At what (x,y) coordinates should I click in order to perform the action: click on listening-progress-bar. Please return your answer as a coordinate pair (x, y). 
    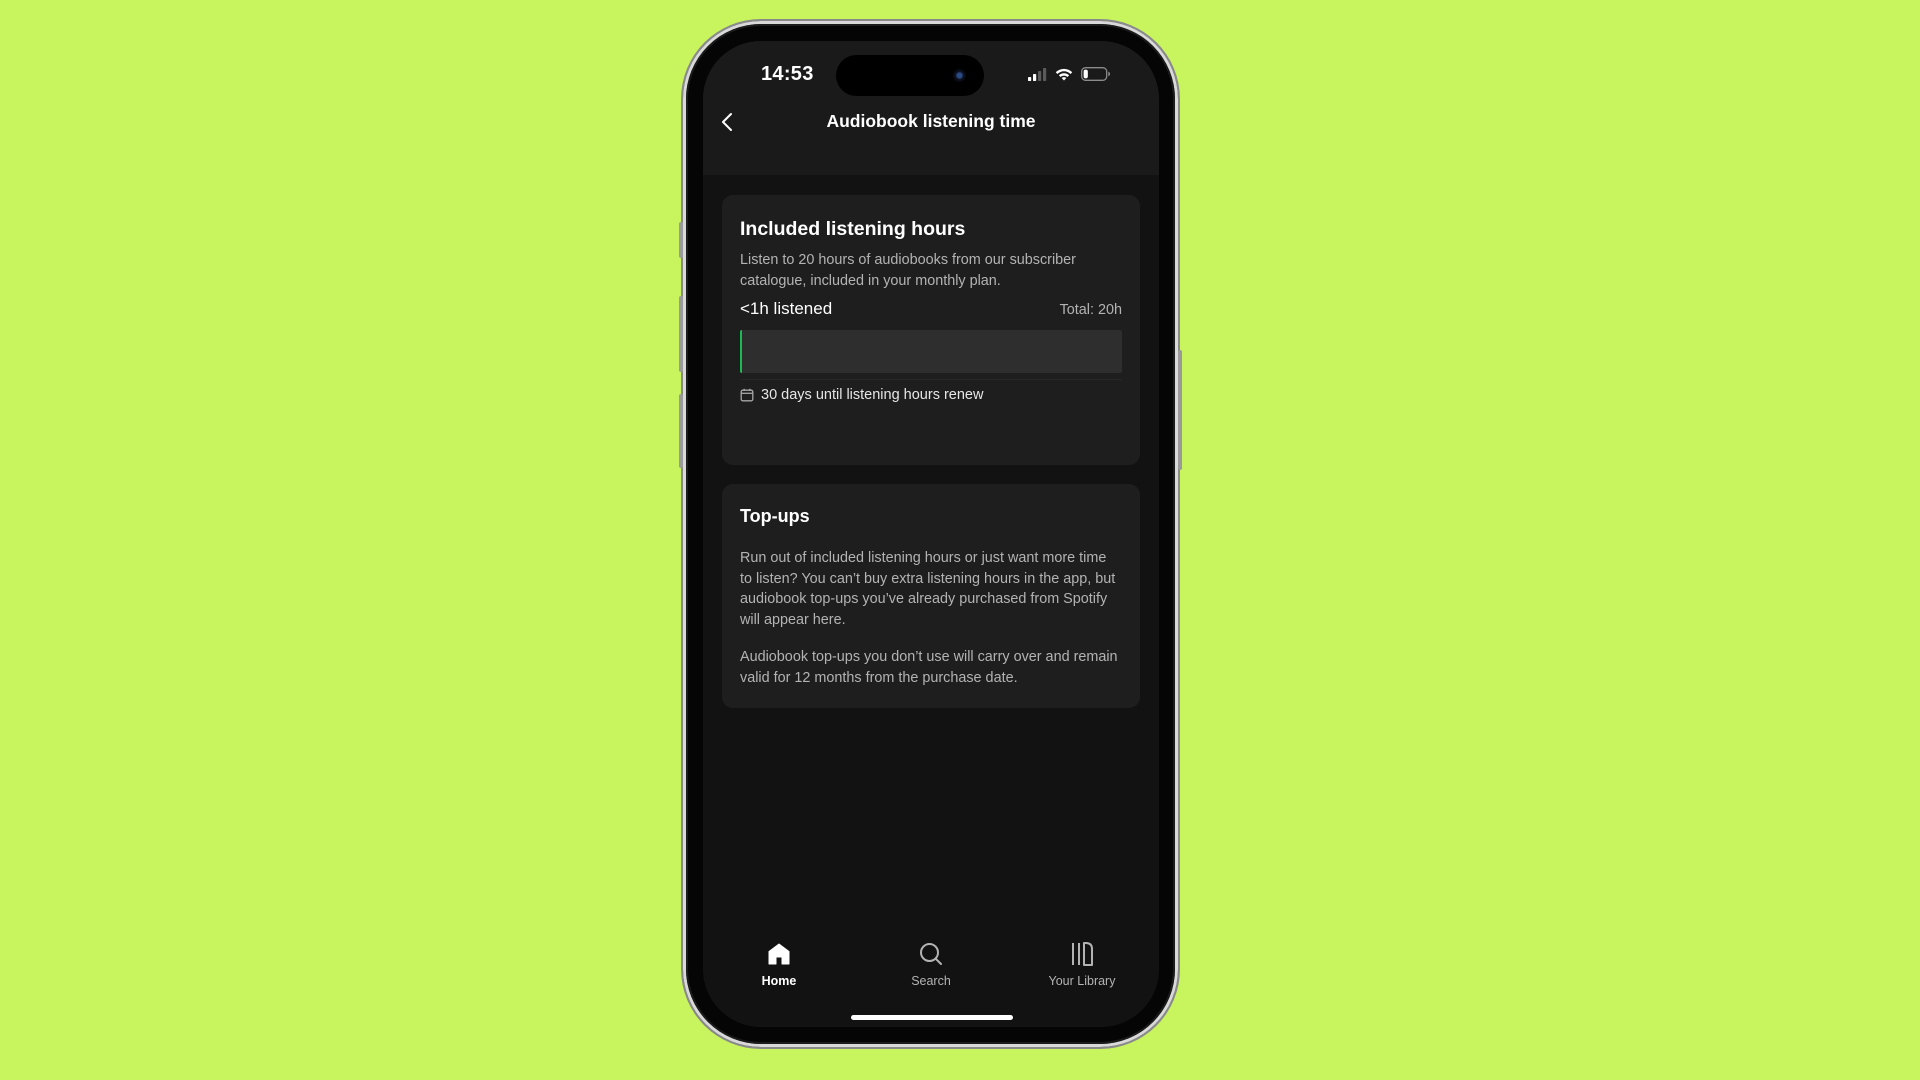
    Looking at the image, I should click on (931, 351).